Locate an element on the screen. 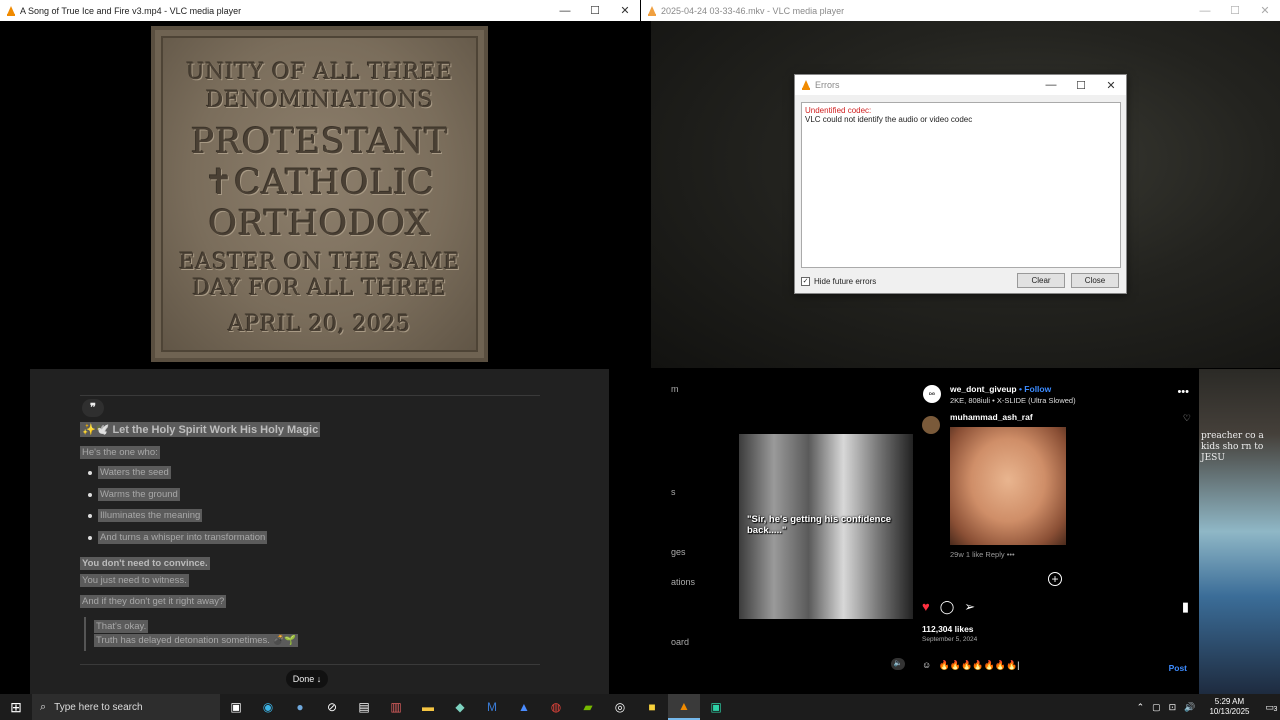 The height and width of the screenshot is (720, 1280). quote-icon: ❞ is located at coordinates (93, 408).